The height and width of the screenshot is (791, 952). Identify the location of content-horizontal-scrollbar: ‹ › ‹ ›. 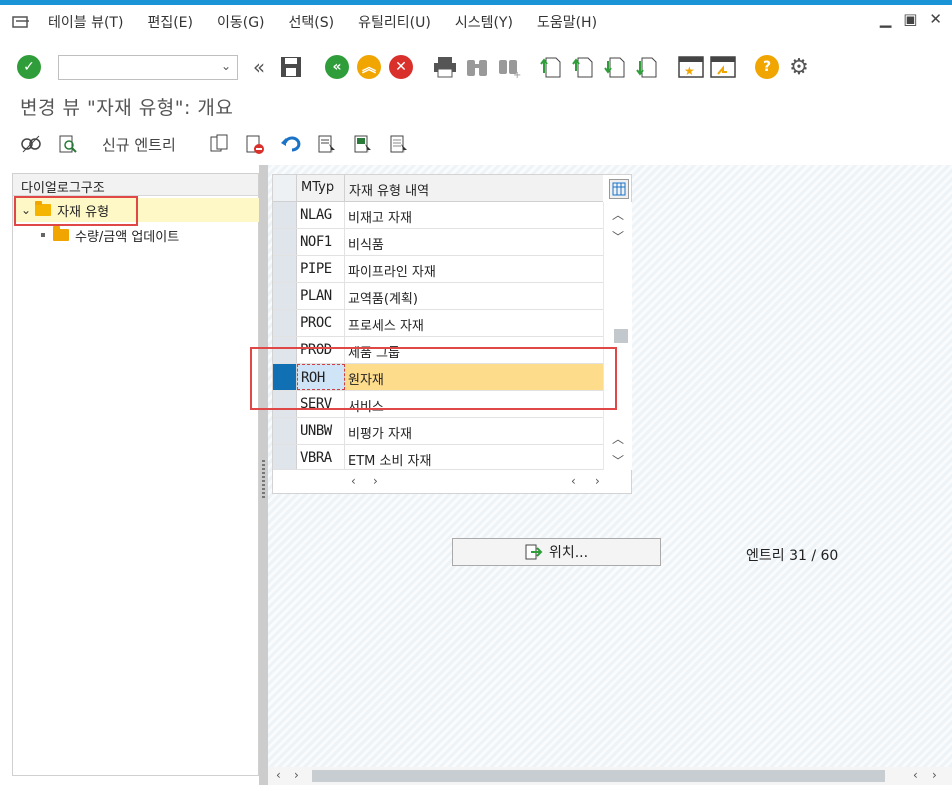
(610, 776).